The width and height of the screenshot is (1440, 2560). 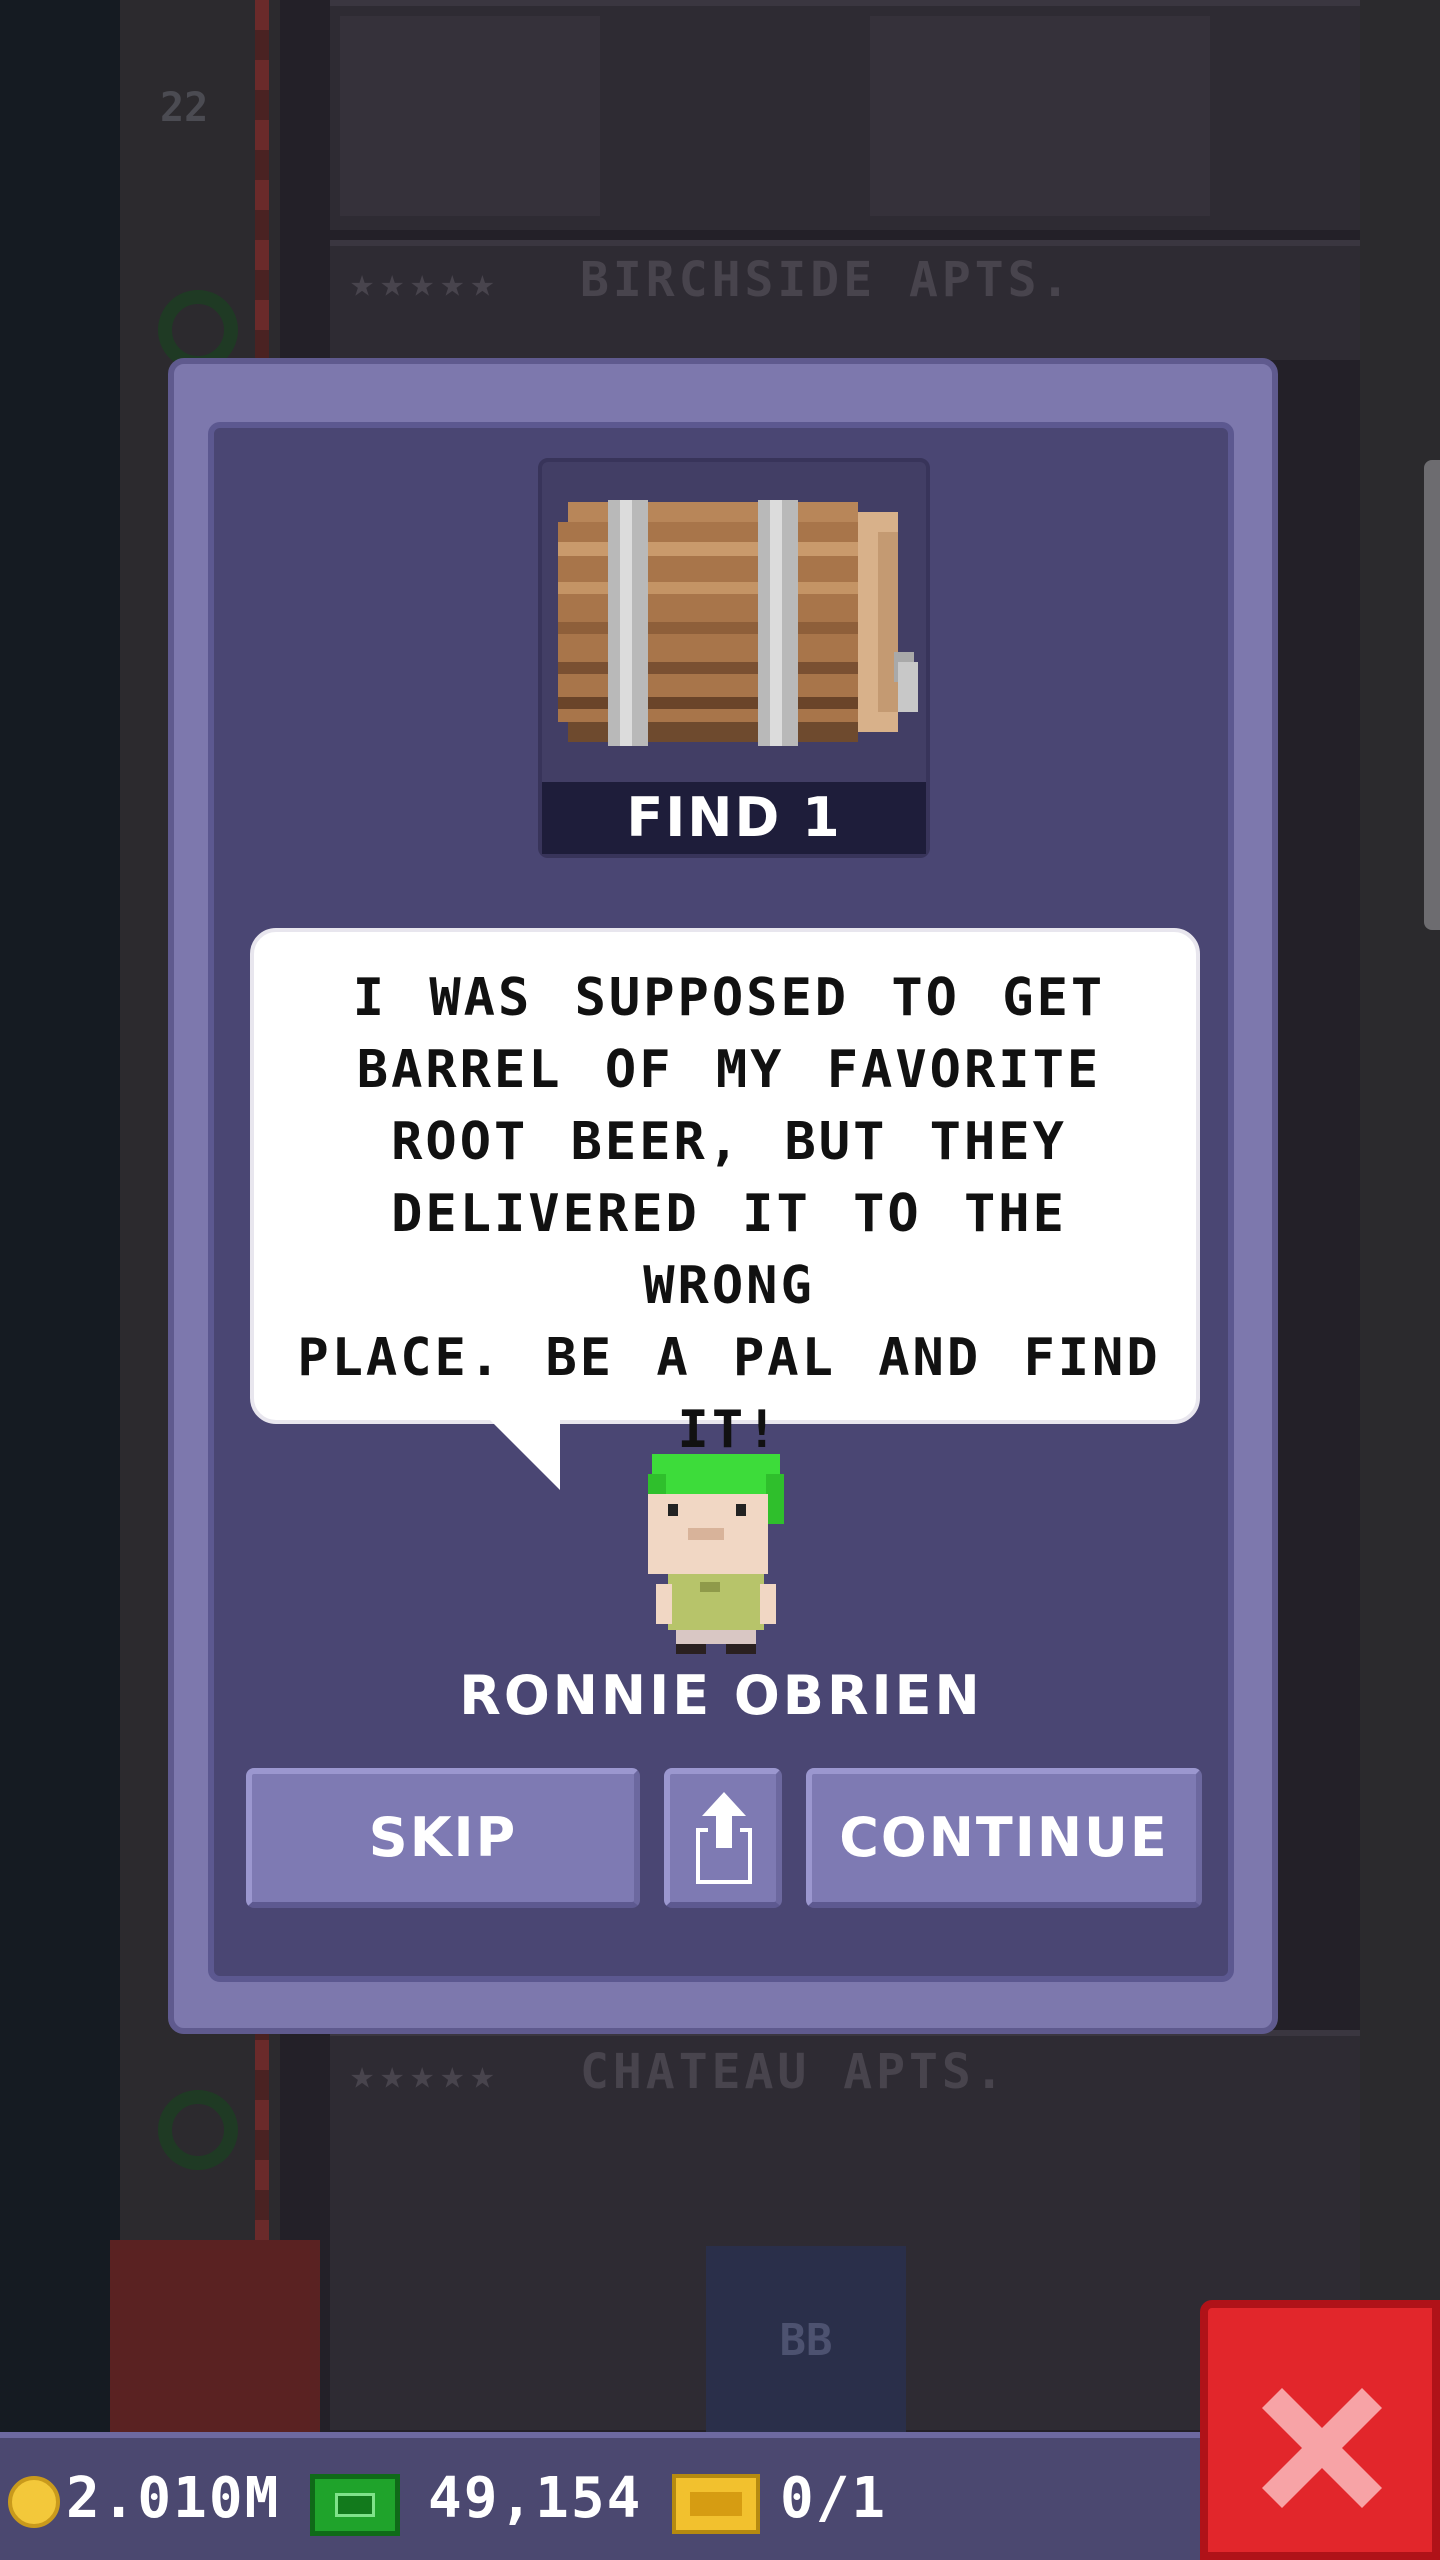 I want to click on speech-line: DELIVERED IT TO THE WRONG, so click(x=729, y=1250).